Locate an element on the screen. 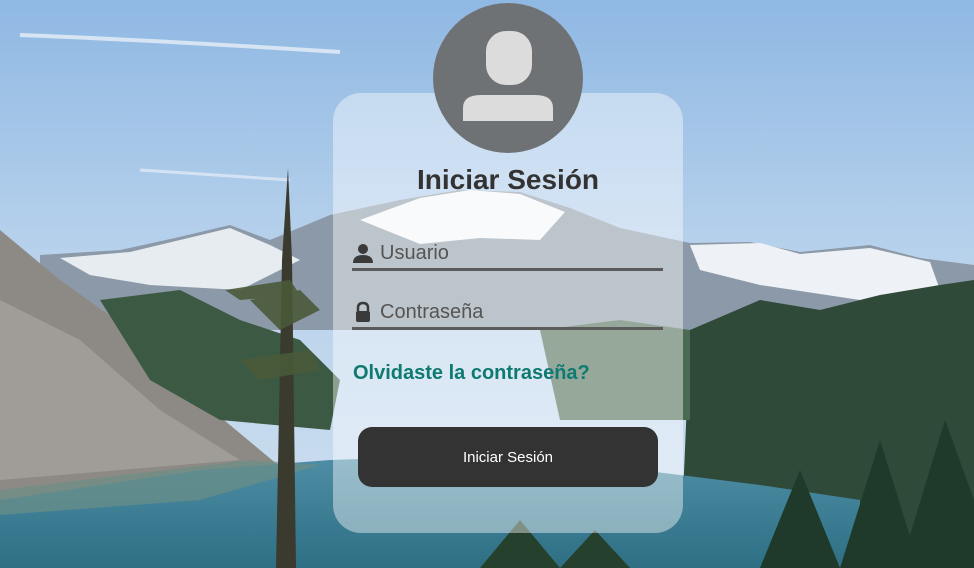 The width and height of the screenshot is (974, 568). forgot-password-link: Olvidaste la contraseña? is located at coordinates (471, 373).